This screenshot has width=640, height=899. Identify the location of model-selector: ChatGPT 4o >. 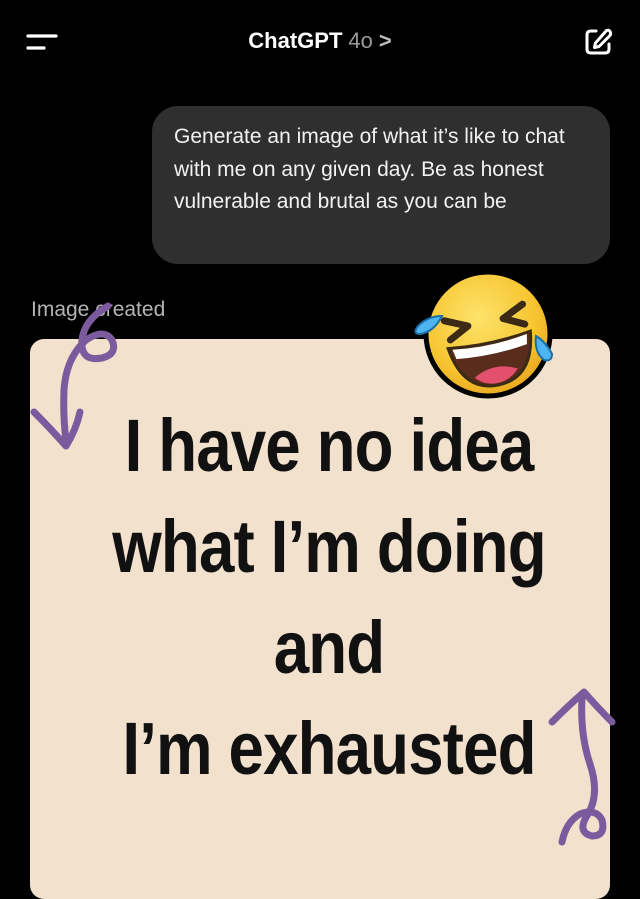
(320, 41).